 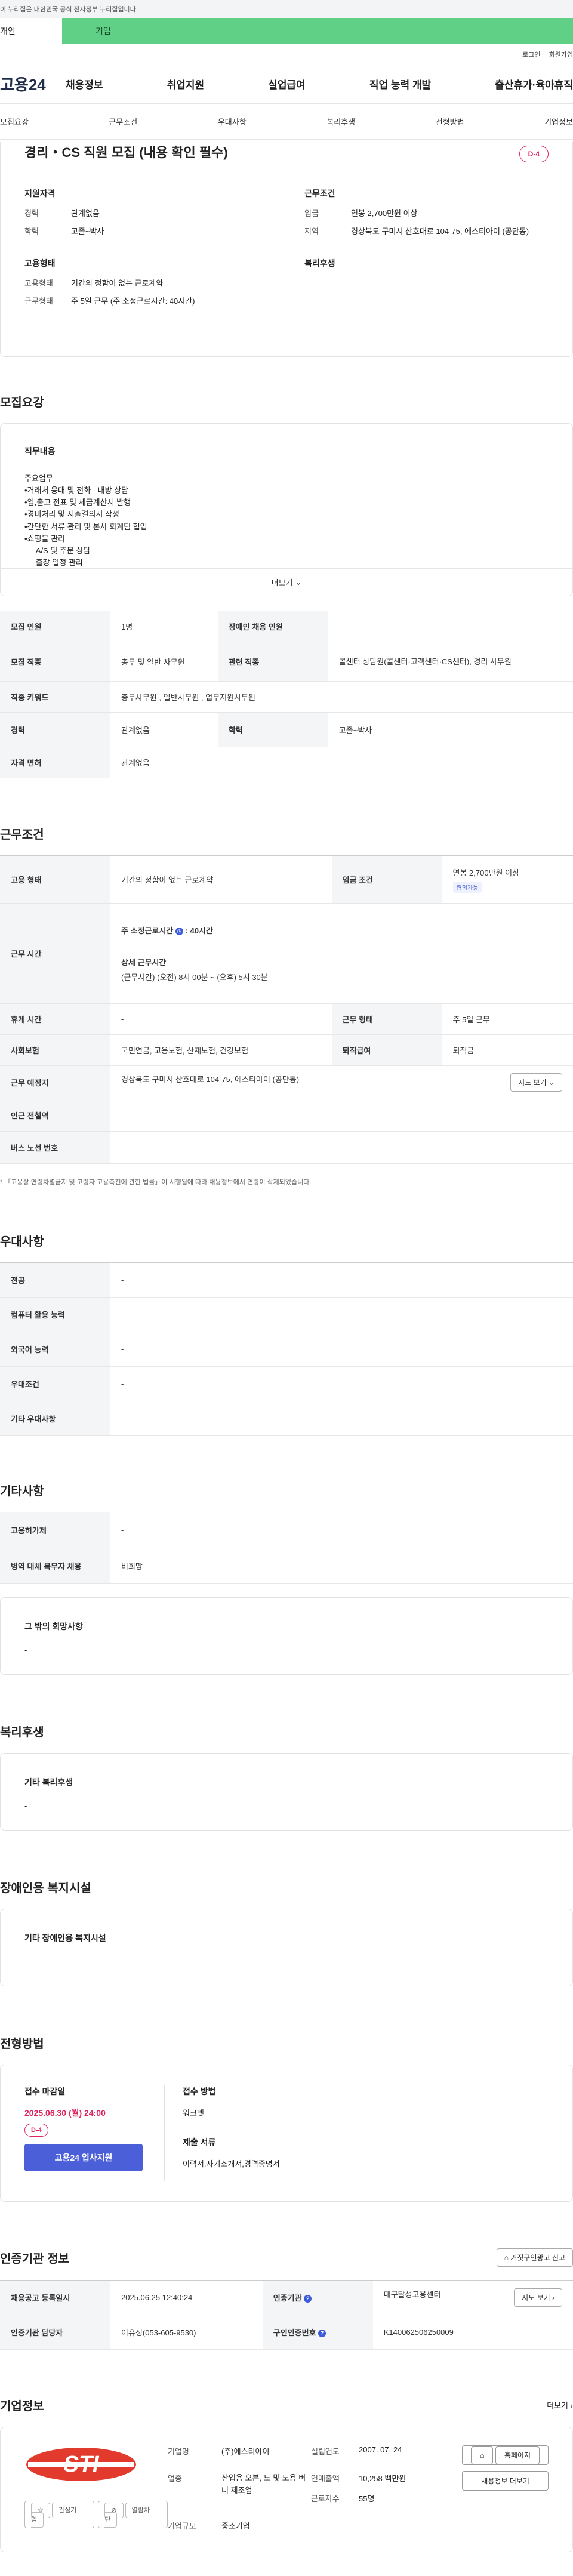 I want to click on favorite-company-button: ☆ 관심기업, so click(x=59, y=2514).